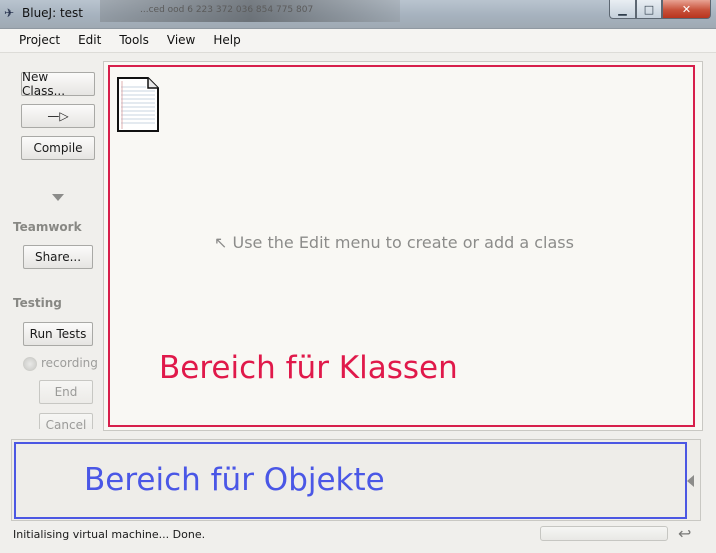 This screenshot has width=716, height=553. I want to click on window-title: BlueJ: test, so click(52, 13).